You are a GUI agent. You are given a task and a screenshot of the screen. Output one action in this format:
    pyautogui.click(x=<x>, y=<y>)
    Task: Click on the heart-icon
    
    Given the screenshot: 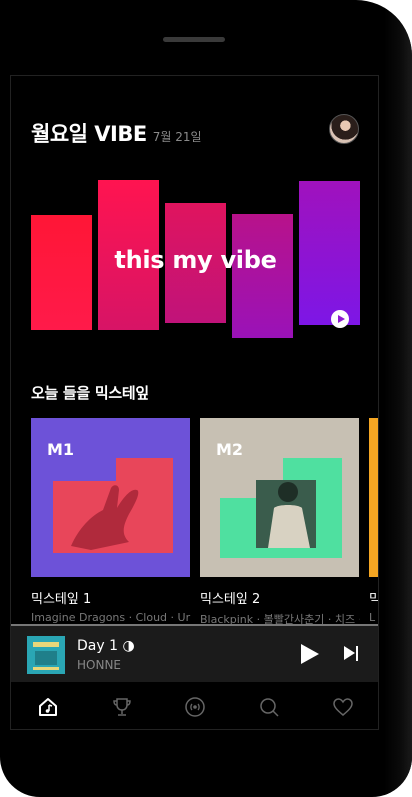 What is the action you would take?
    pyautogui.click(x=343, y=706)
    